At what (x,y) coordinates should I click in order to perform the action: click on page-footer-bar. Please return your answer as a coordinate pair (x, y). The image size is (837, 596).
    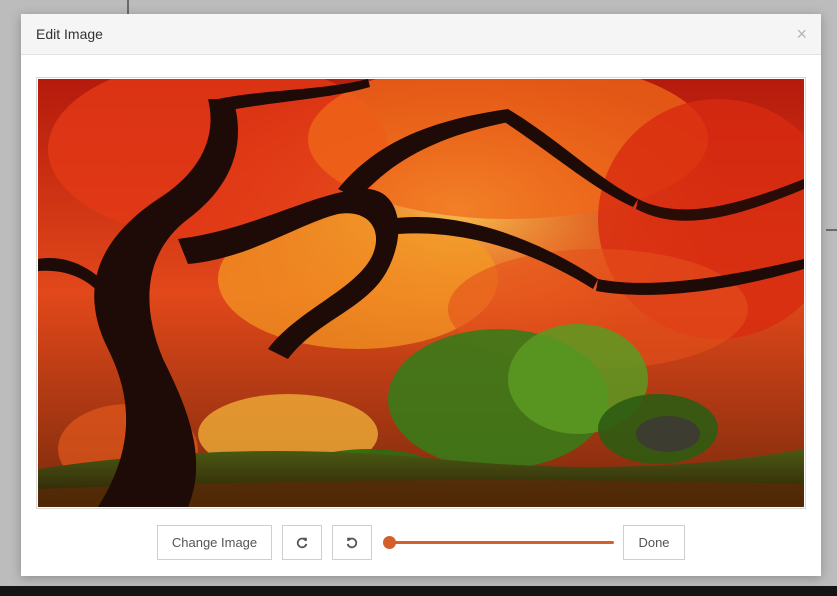
    Looking at the image, I should click on (418, 591).